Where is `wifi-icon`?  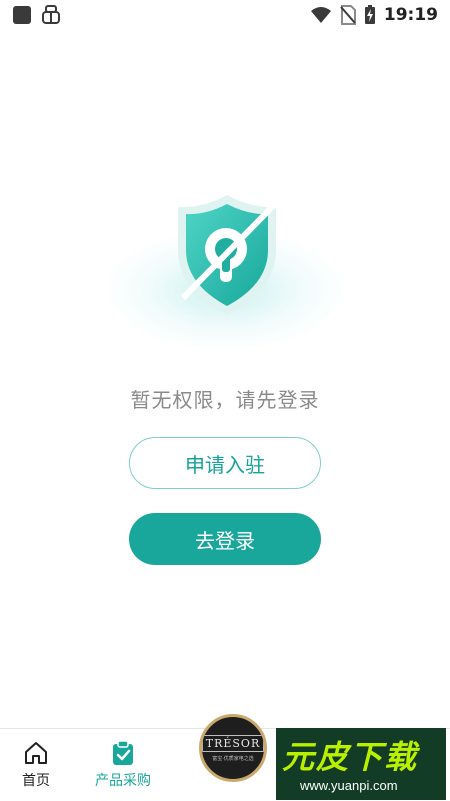 wifi-icon is located at coordinates (320, 15).